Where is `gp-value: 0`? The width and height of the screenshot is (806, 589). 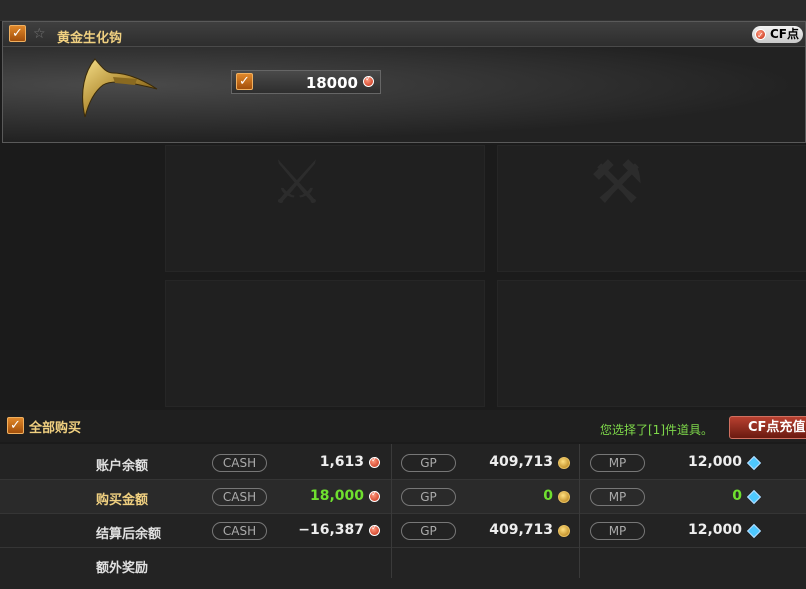 gp-value: 0 is located at coordinates (548, 496).